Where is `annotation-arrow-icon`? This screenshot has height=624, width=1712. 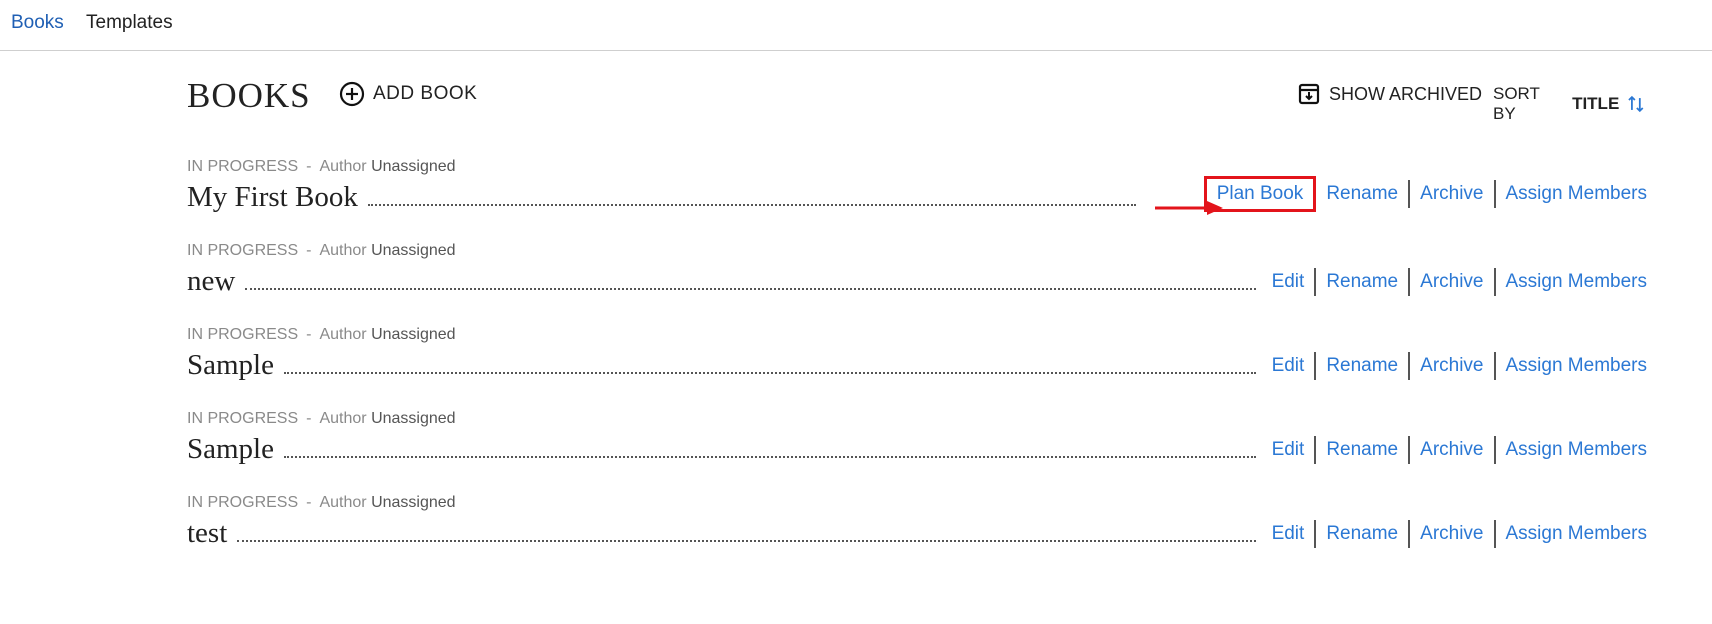 annotation-arrow-icon is located at coordinates (1189, 208).